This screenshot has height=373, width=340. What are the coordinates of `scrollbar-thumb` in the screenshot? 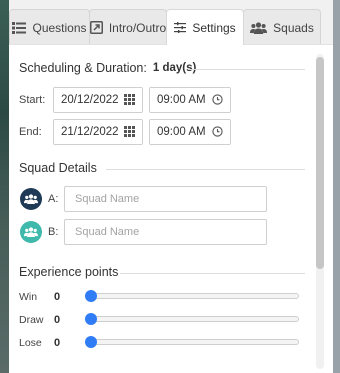 It's located at (320, 163).